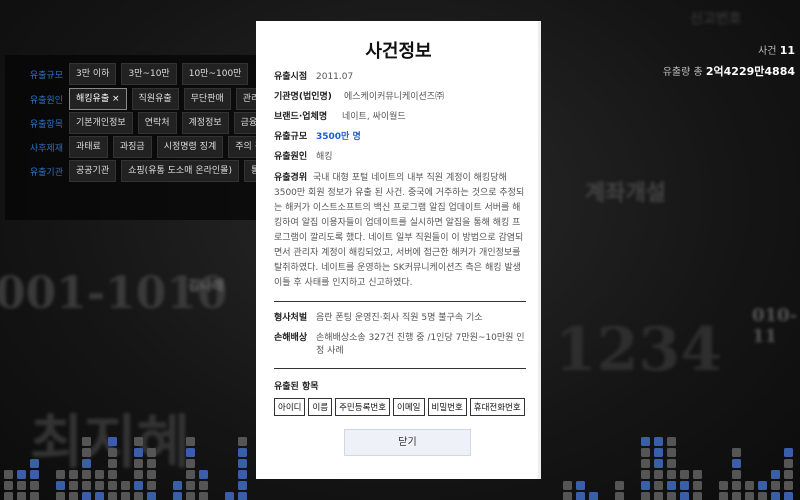  I want to click on field-key: 형사처벌, so click(291, 318).